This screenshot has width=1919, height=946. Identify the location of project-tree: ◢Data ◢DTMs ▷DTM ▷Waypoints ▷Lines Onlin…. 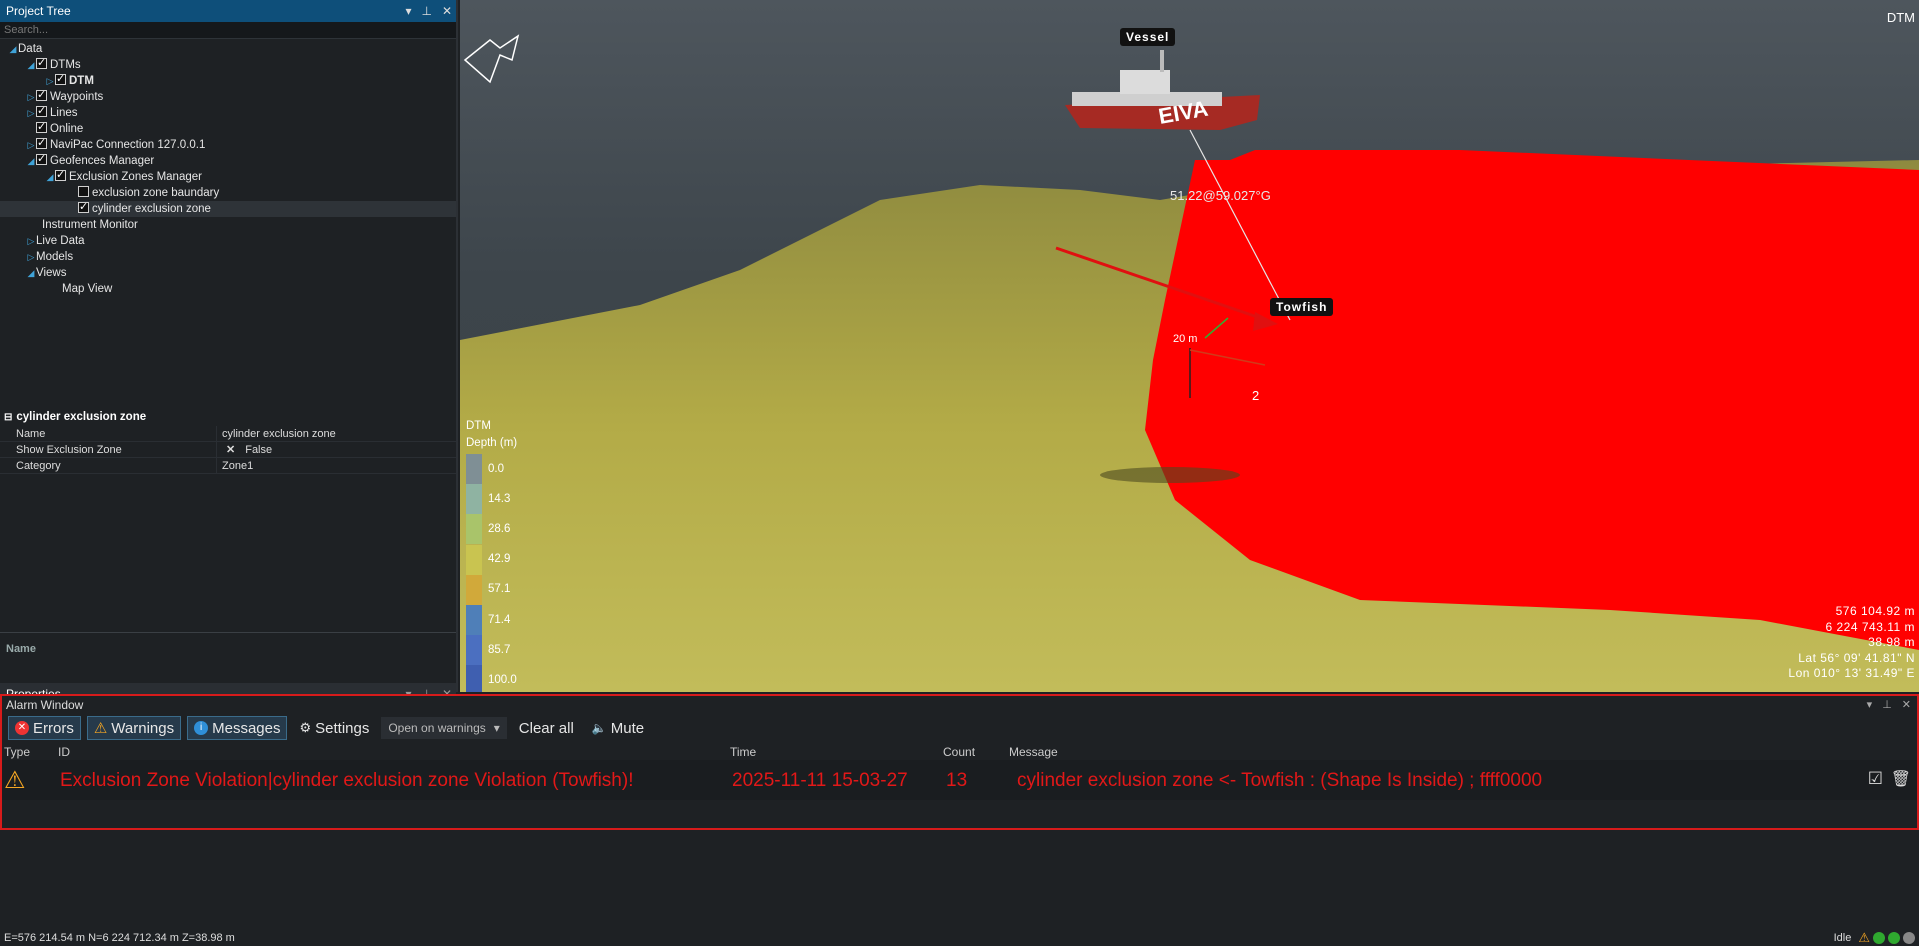
(228, 168).